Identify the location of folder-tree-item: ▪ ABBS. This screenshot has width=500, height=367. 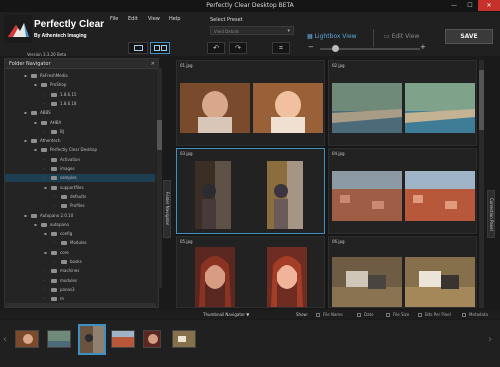
(80, 113).